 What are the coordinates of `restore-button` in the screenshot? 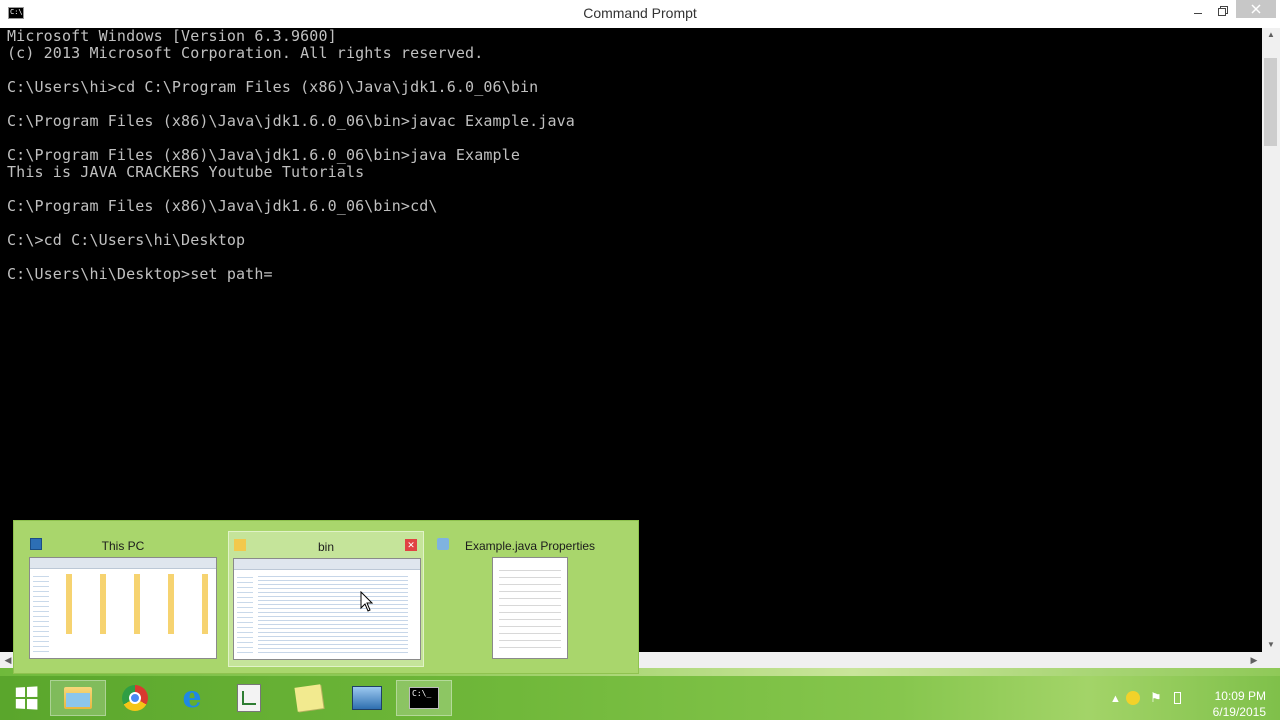 It's located at (1223, 11).